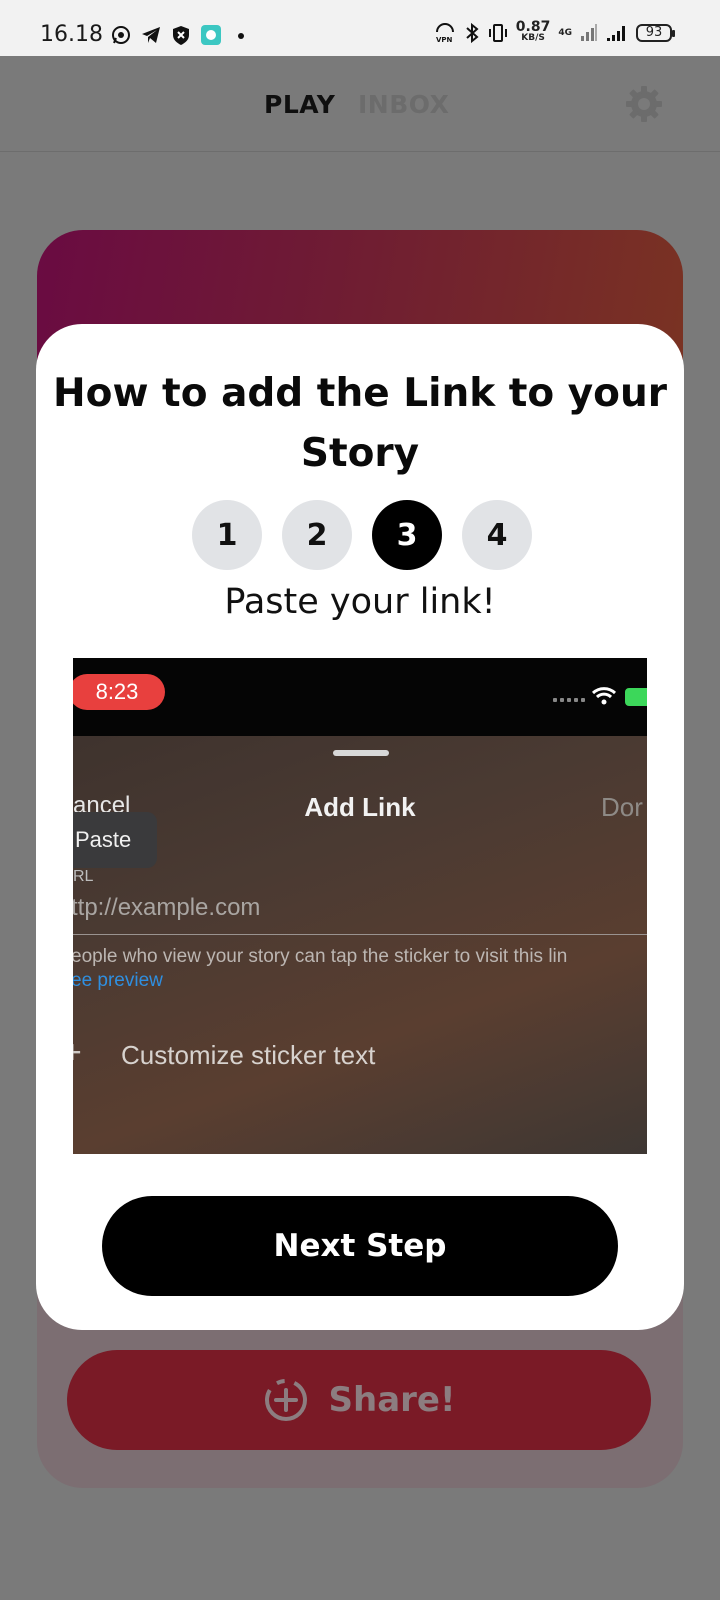 The image size is (720, 1600). I want to click on signal-icon, so click(589, 32).